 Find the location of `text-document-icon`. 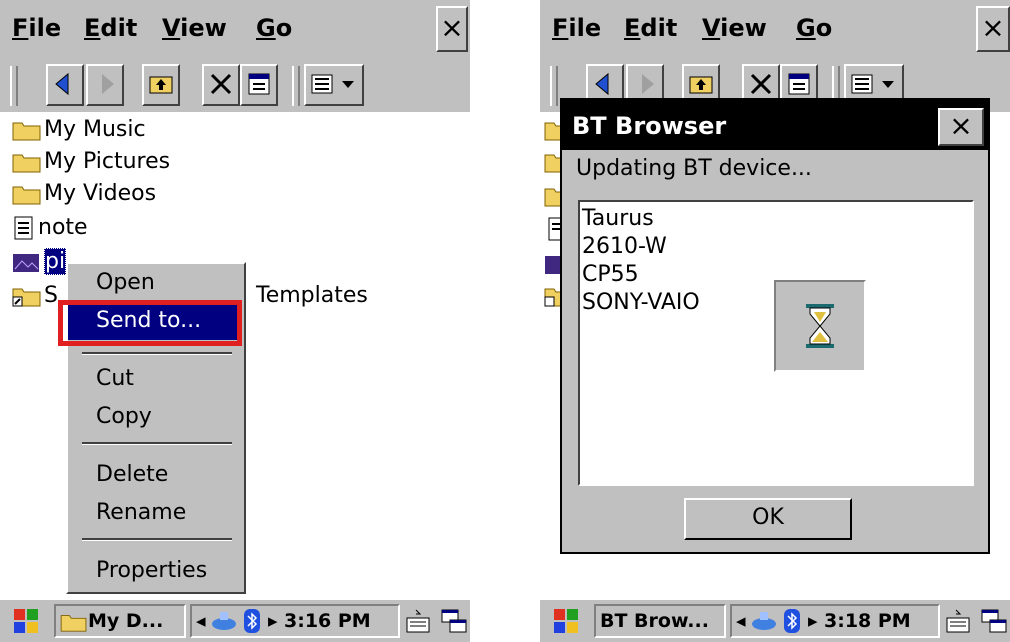

text-document-icon is located at coordinates (23, 228).